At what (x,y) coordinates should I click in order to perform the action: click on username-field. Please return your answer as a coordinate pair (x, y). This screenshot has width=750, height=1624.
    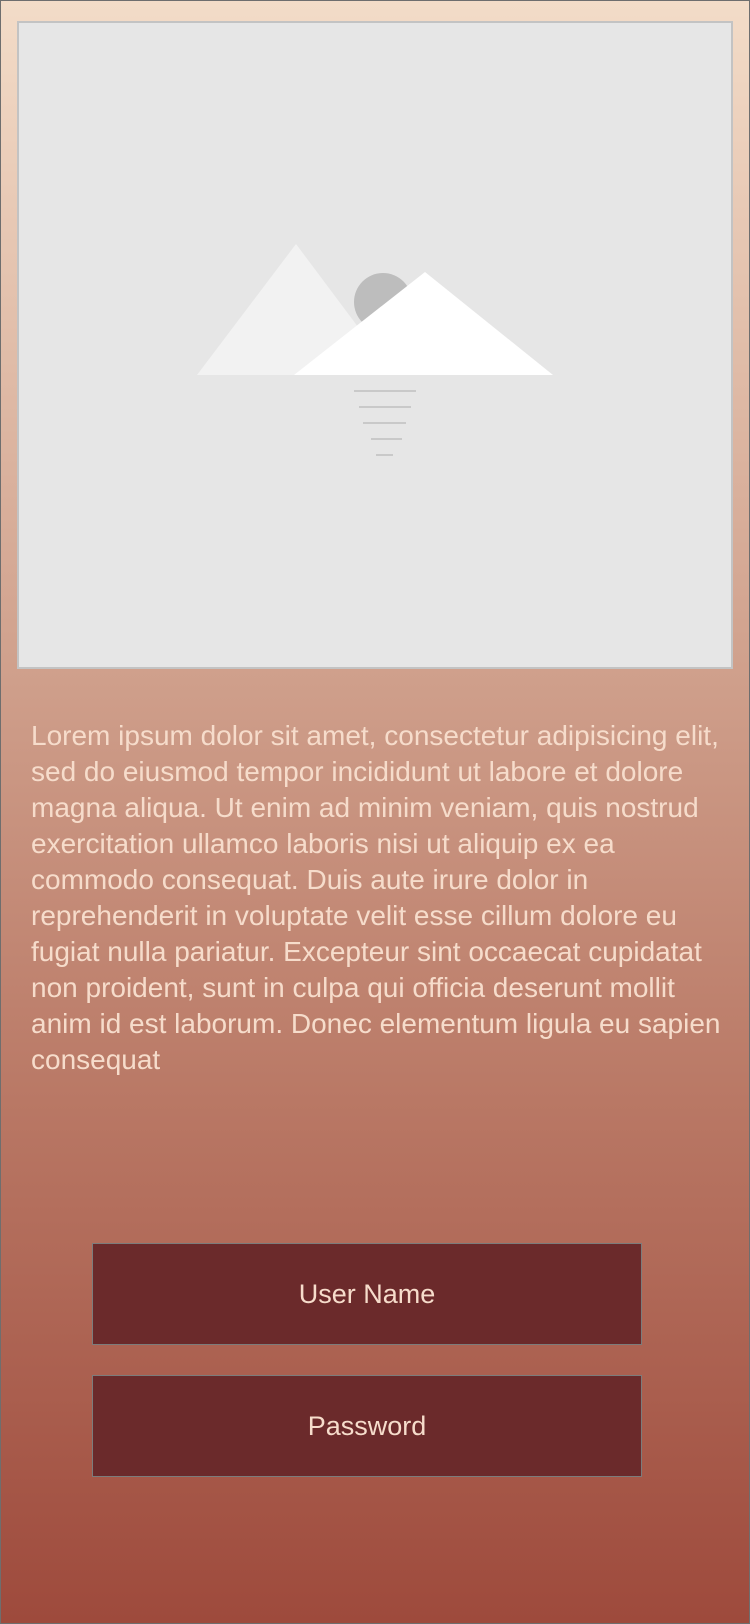
    Looking at the image, I should click on (367, 1294).